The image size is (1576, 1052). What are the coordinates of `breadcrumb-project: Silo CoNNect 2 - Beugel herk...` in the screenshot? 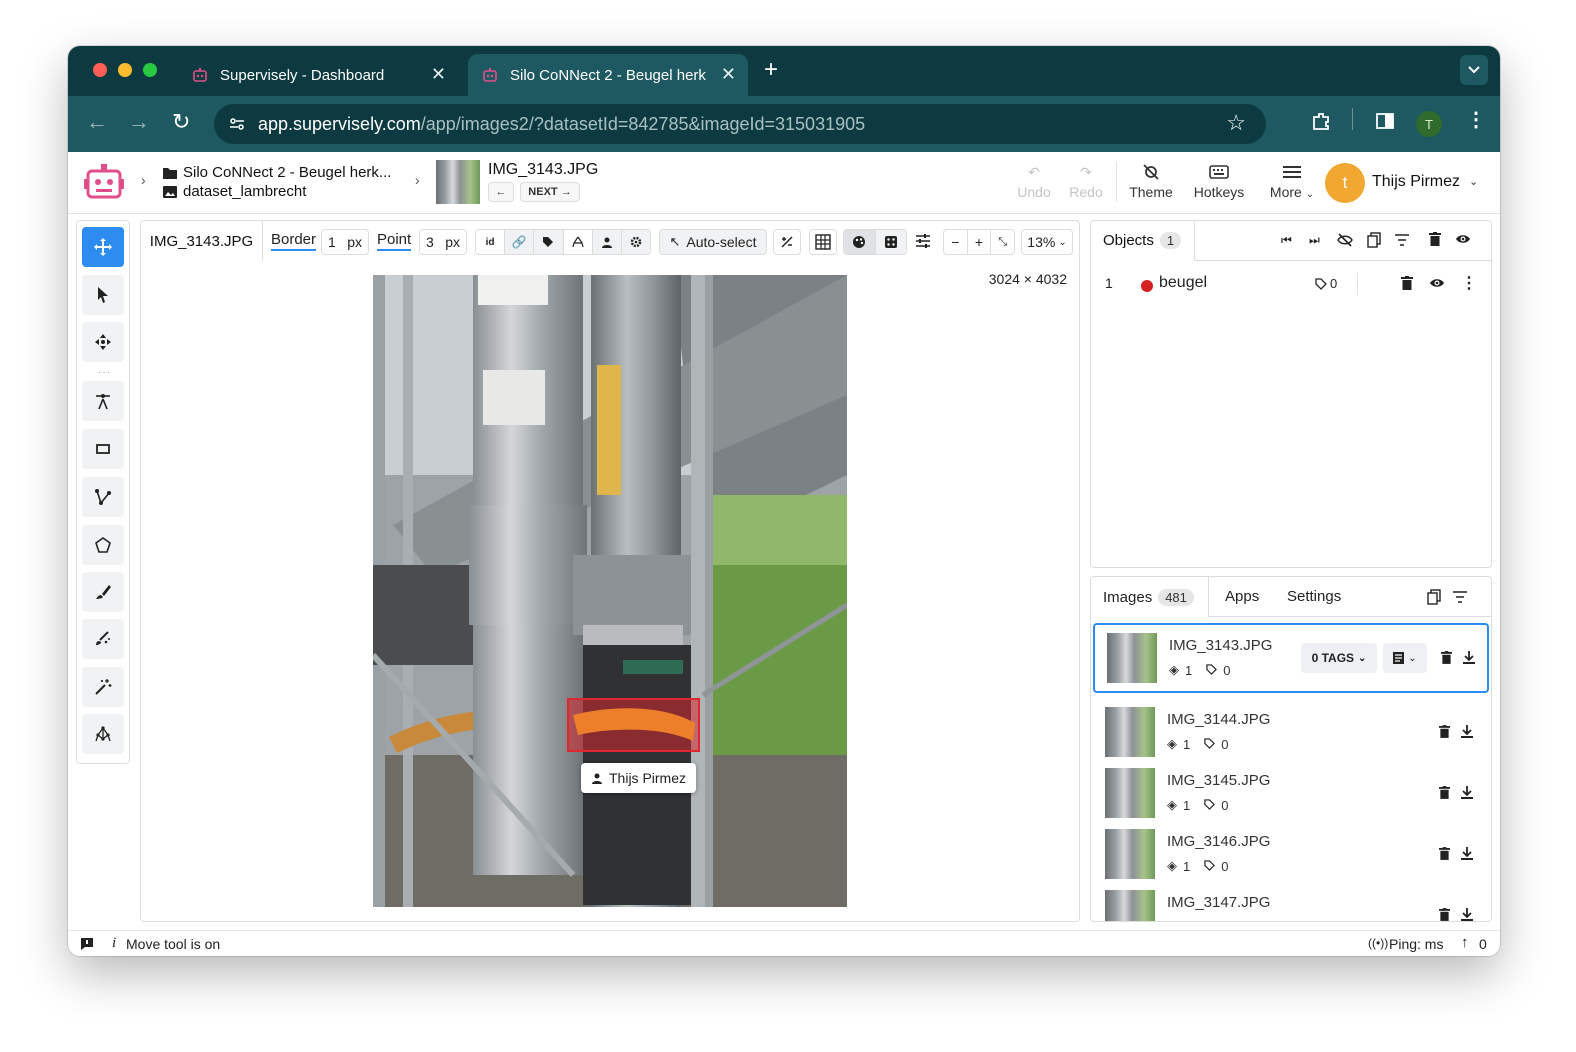 It's located at (287, 172).